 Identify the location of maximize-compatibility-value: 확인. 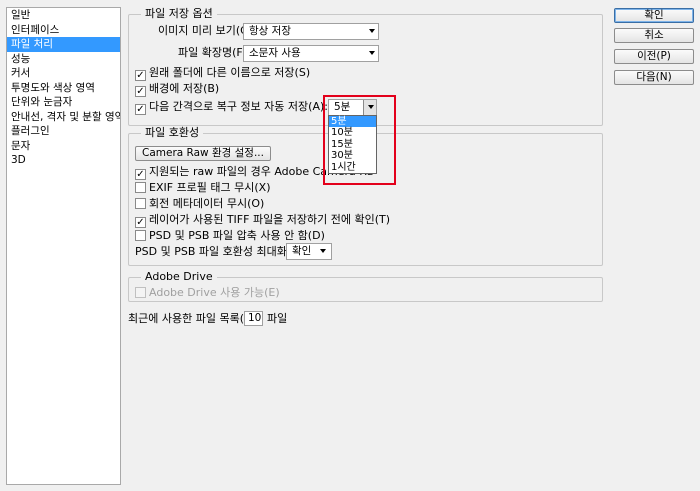
(302, 251).